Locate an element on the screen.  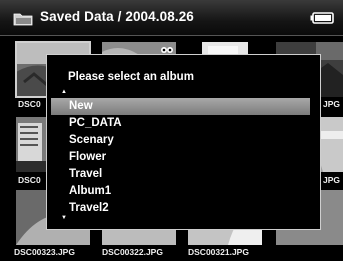
album-item-flower: Flower is located at coordinates (180, 157).